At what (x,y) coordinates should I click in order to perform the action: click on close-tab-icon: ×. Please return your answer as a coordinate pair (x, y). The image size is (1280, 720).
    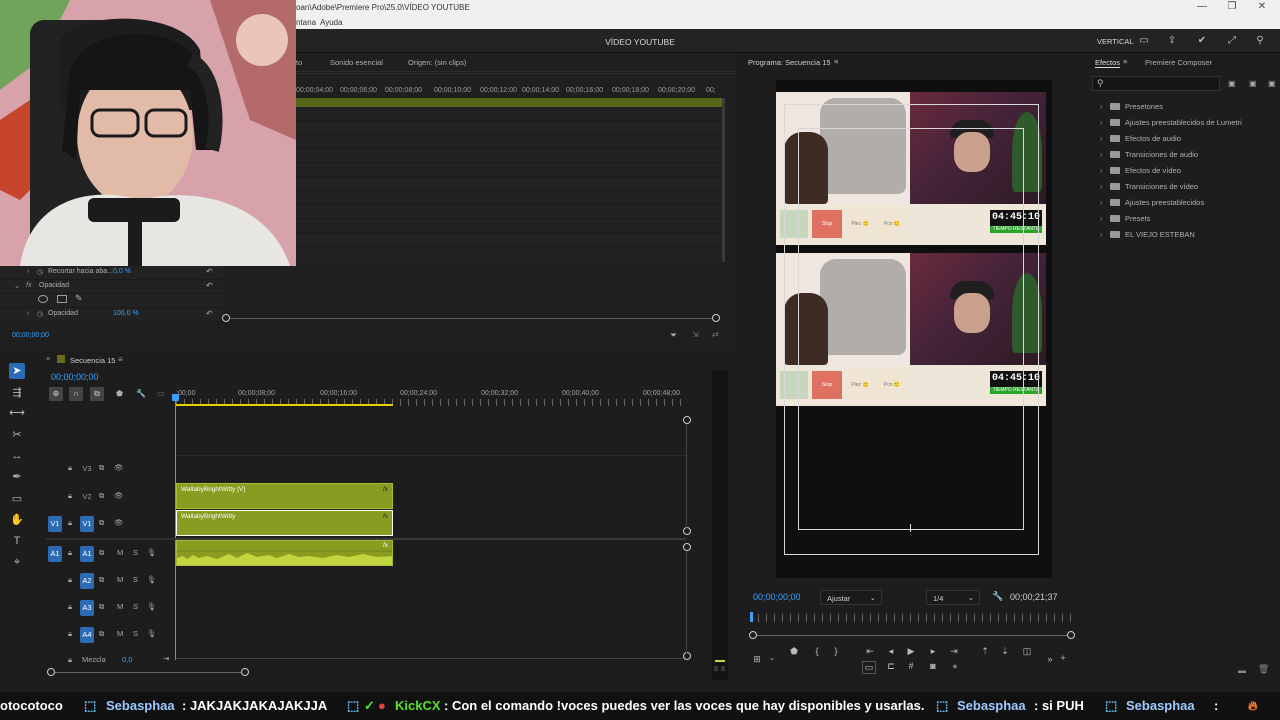
    Looking at the image, I should click on (48, 359).